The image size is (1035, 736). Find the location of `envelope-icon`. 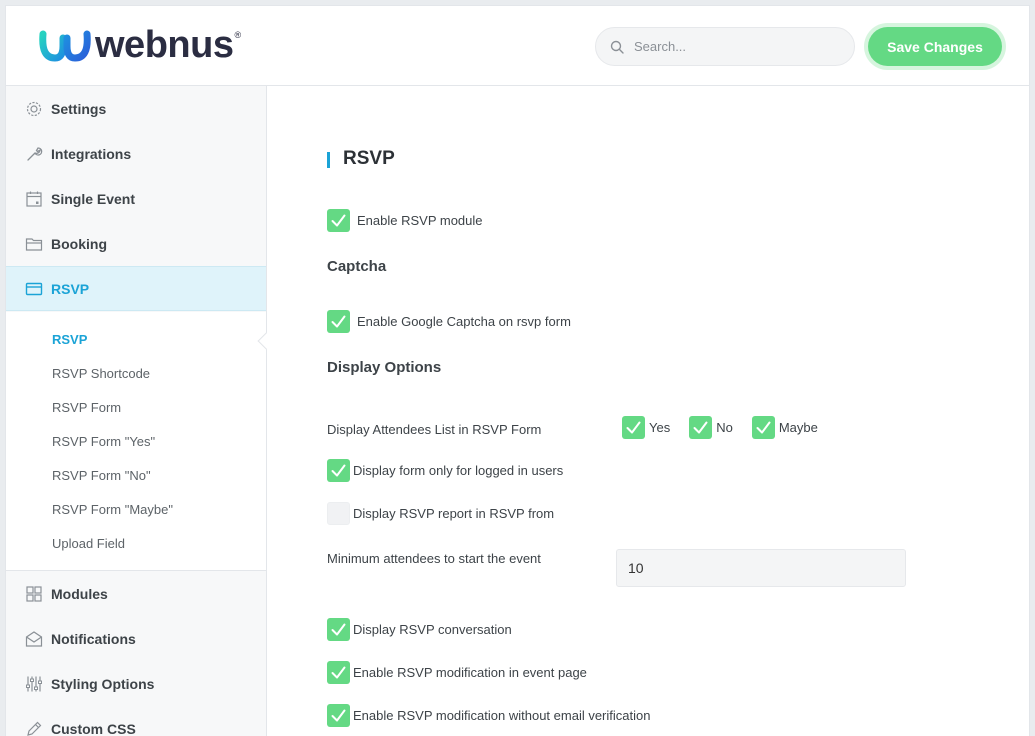

envelope-icon is located at coordinates (34, 639).